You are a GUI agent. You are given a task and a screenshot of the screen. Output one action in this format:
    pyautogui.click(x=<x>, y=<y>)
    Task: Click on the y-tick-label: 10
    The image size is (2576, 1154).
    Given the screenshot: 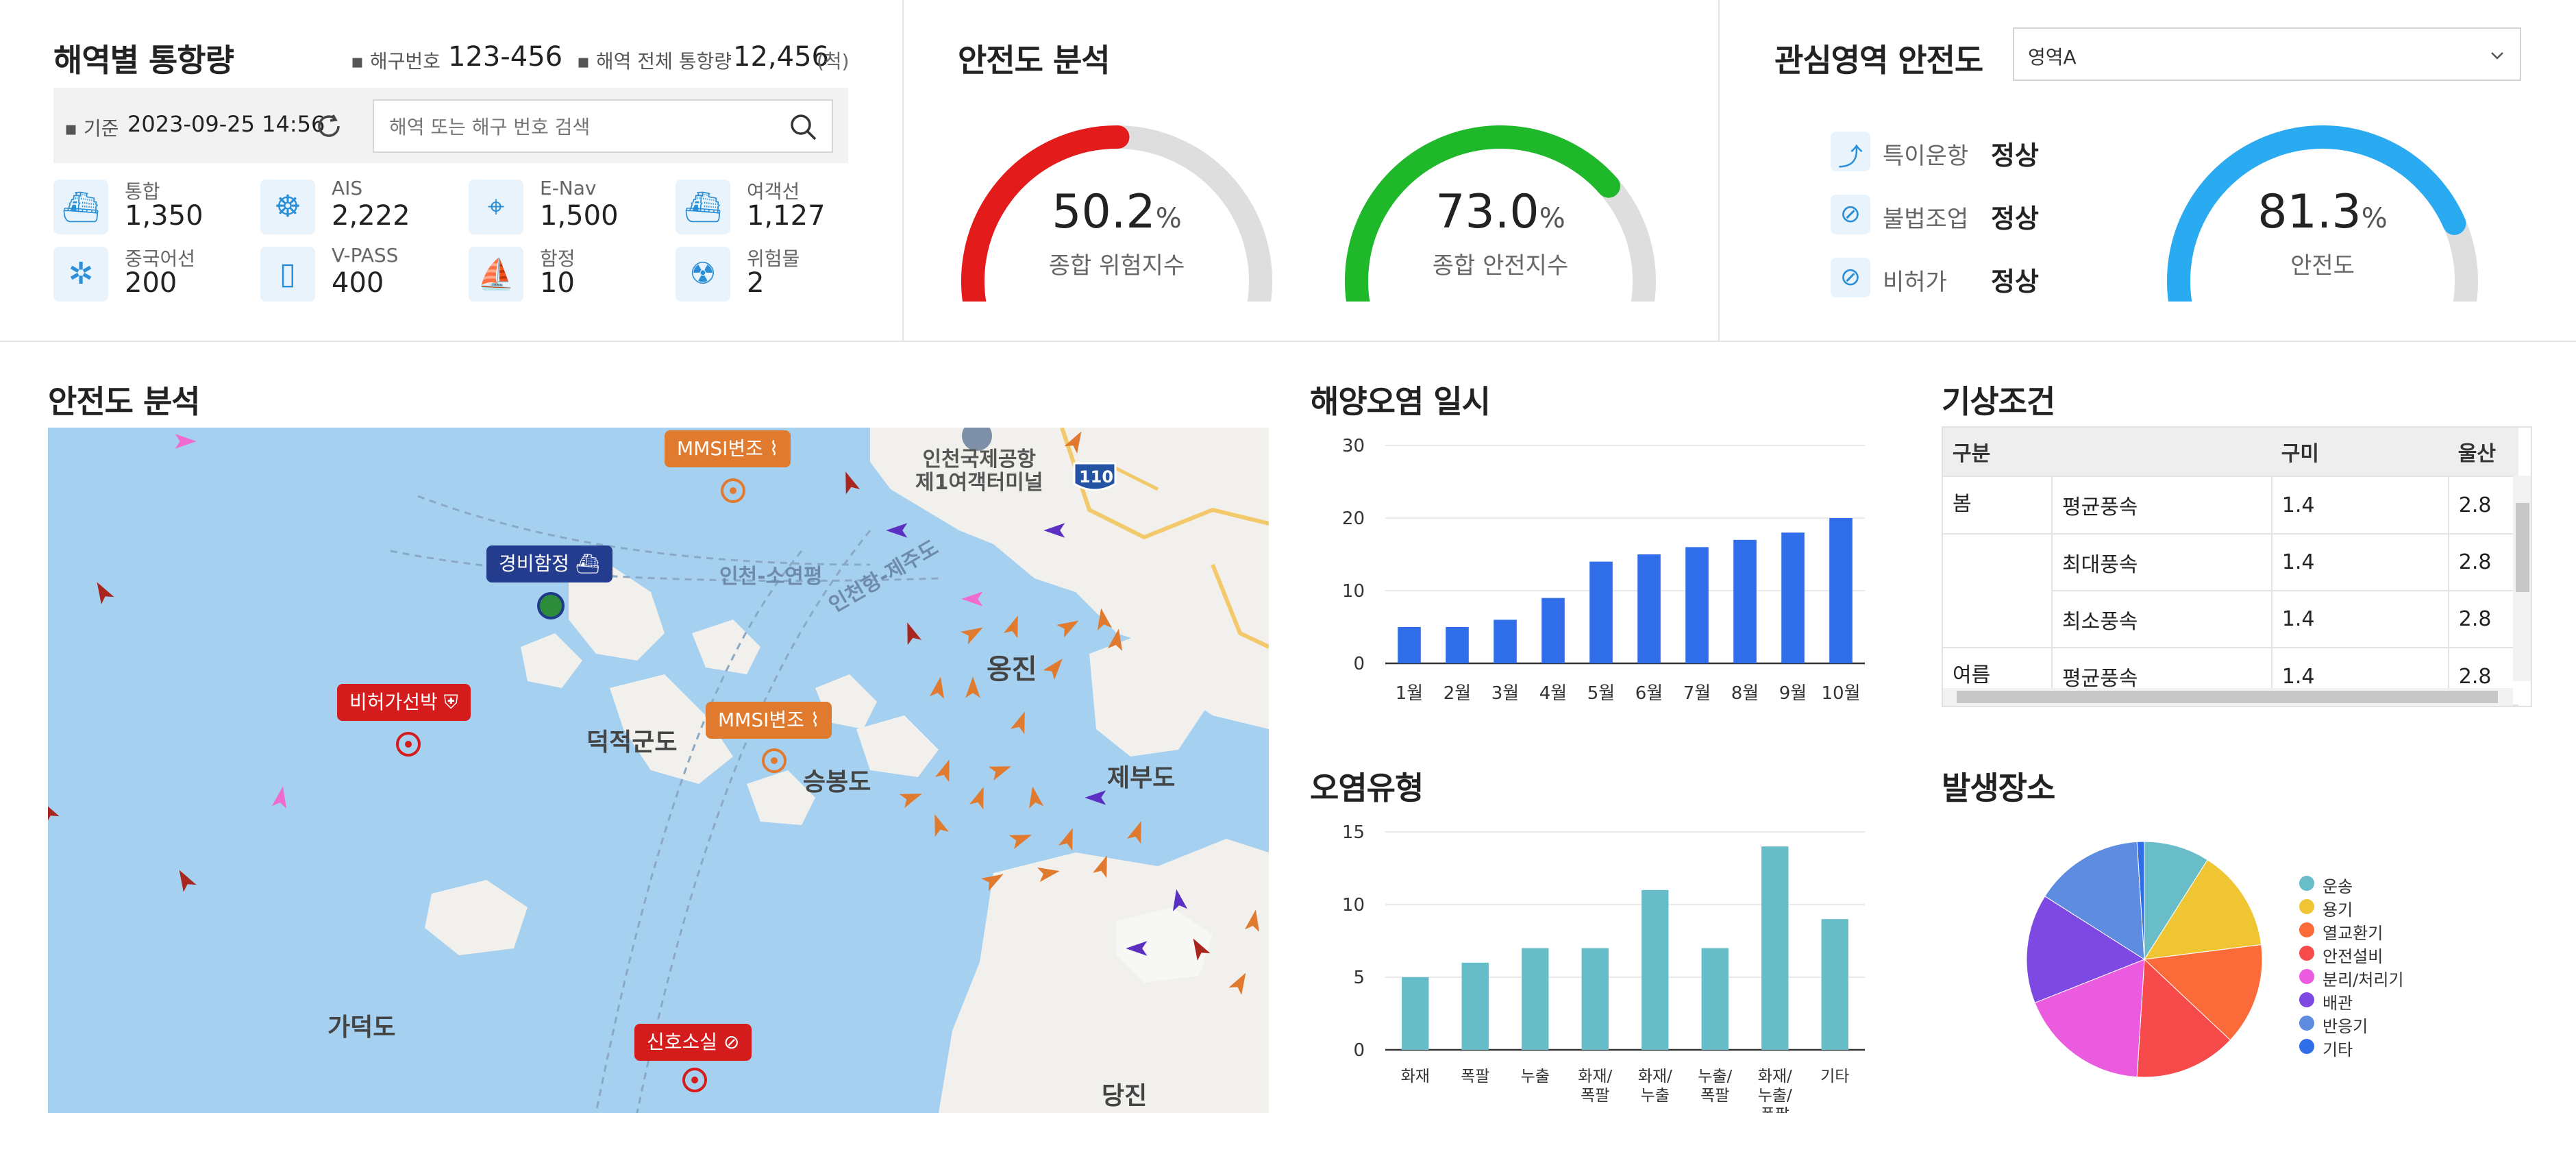 What is the action you would take?
    pyautogui.click(x=1353, y=905)
    